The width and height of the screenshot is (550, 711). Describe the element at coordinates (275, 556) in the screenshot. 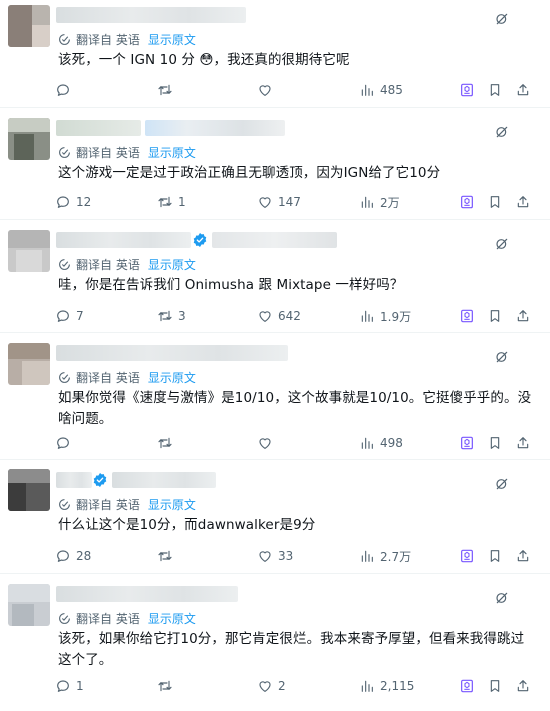

I see `like-button: 33` at that location.